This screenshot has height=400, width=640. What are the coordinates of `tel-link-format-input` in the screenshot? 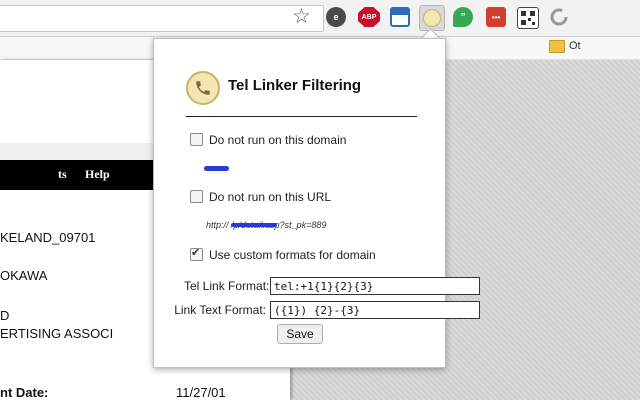 It's located at (375, 286).